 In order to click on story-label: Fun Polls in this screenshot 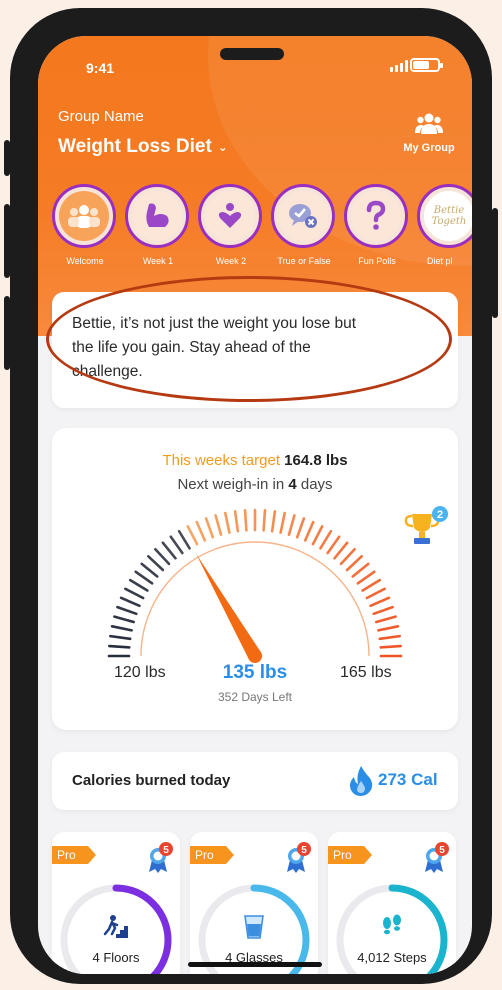, I will do `click(377, 261)`.